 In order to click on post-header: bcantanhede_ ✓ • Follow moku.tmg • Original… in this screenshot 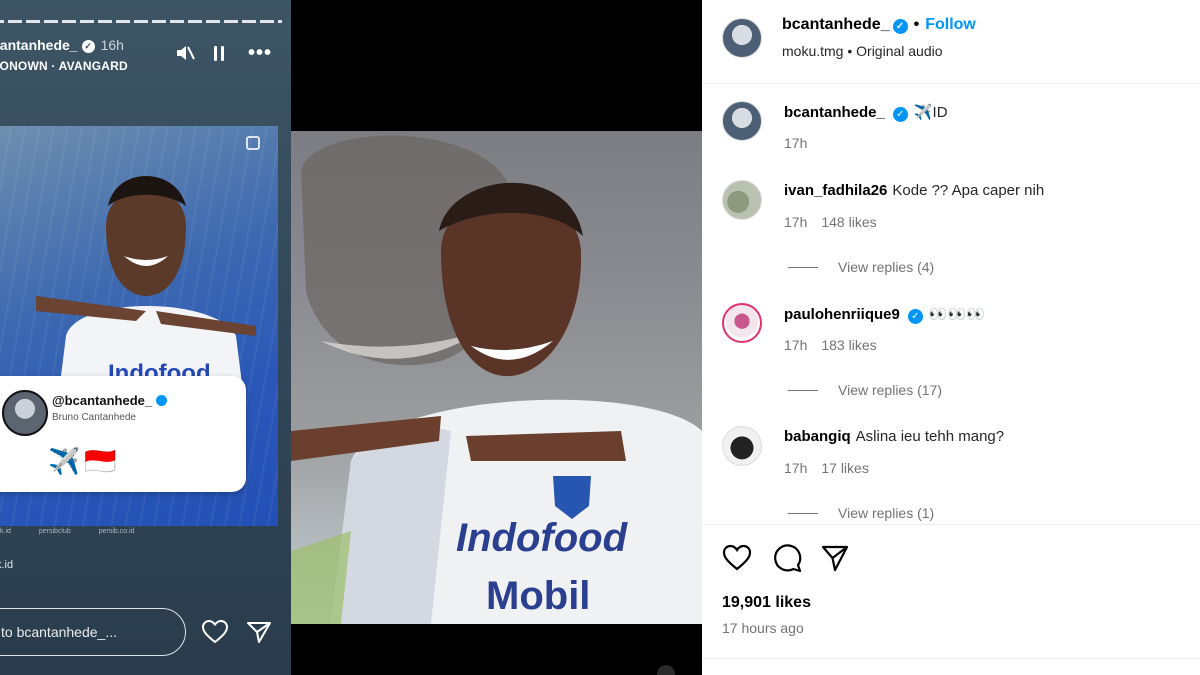, I will do `click(951, 42)`.